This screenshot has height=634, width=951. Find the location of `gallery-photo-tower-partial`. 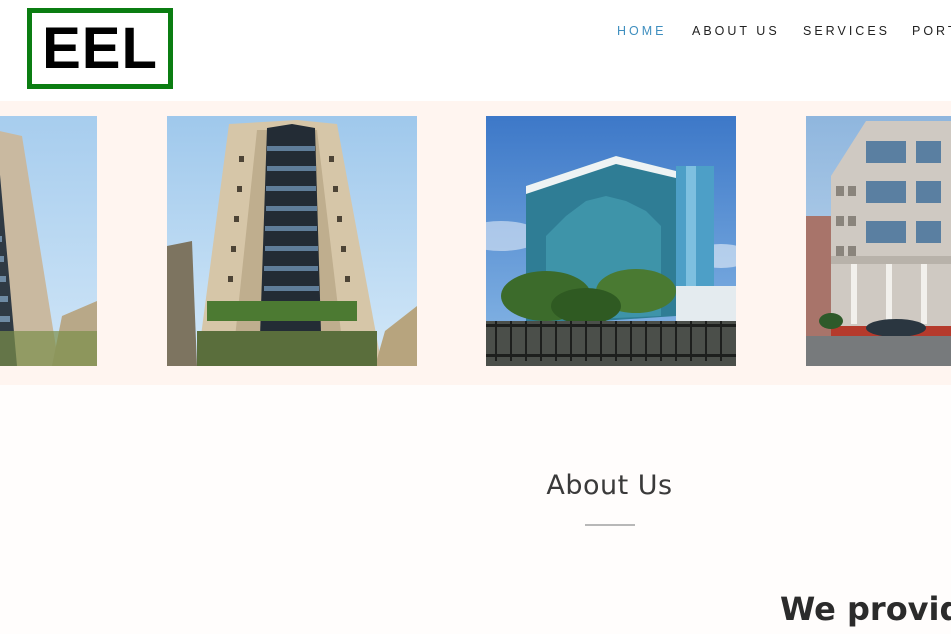

gallery-photo-tower-partial is located at coordinates (48, 241).